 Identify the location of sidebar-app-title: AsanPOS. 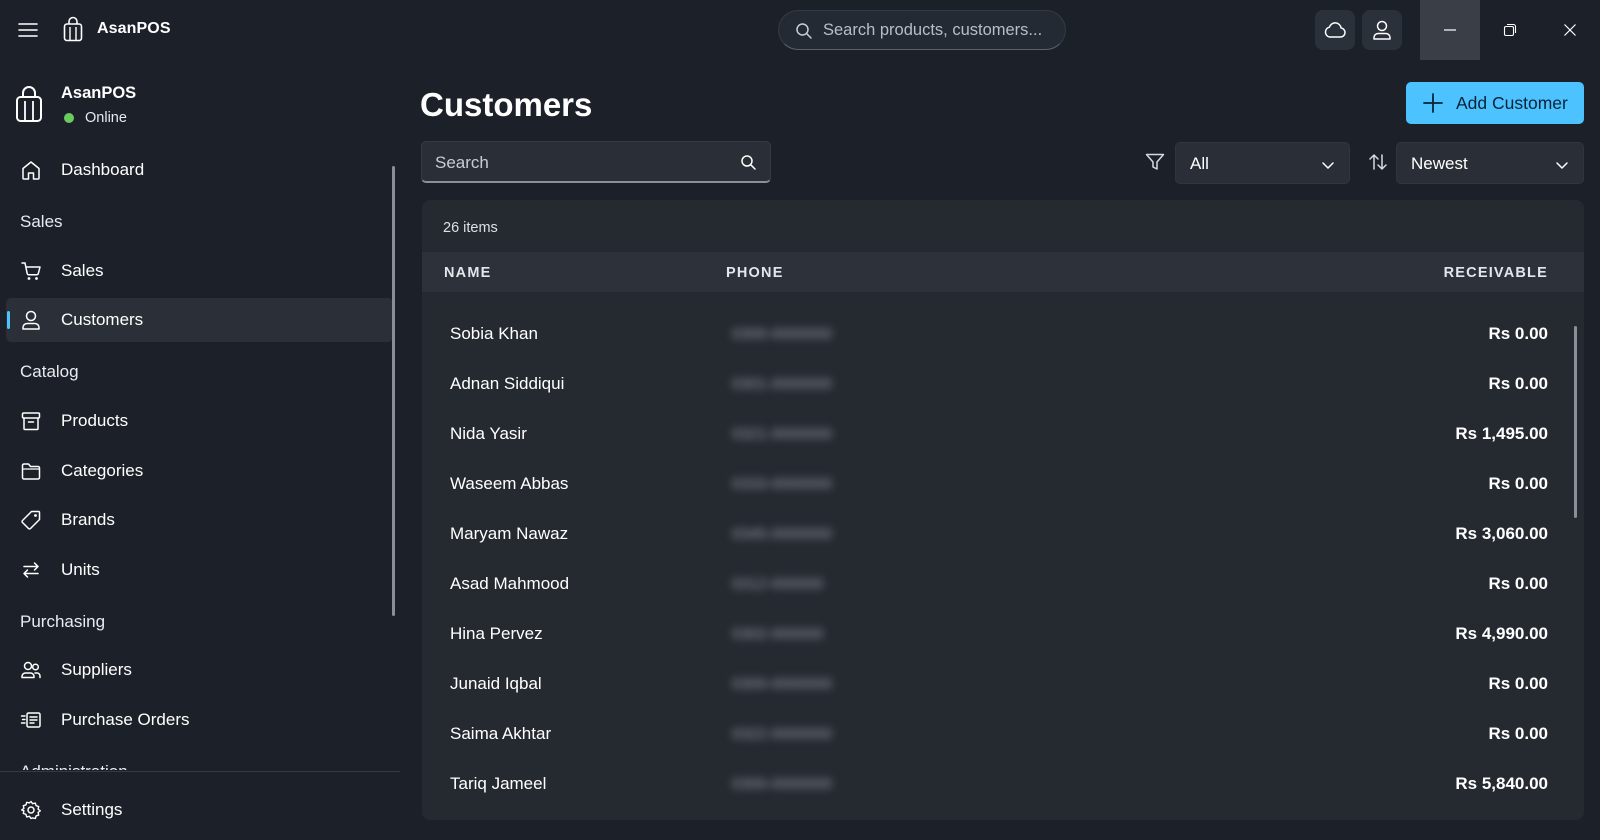
(99, 93).